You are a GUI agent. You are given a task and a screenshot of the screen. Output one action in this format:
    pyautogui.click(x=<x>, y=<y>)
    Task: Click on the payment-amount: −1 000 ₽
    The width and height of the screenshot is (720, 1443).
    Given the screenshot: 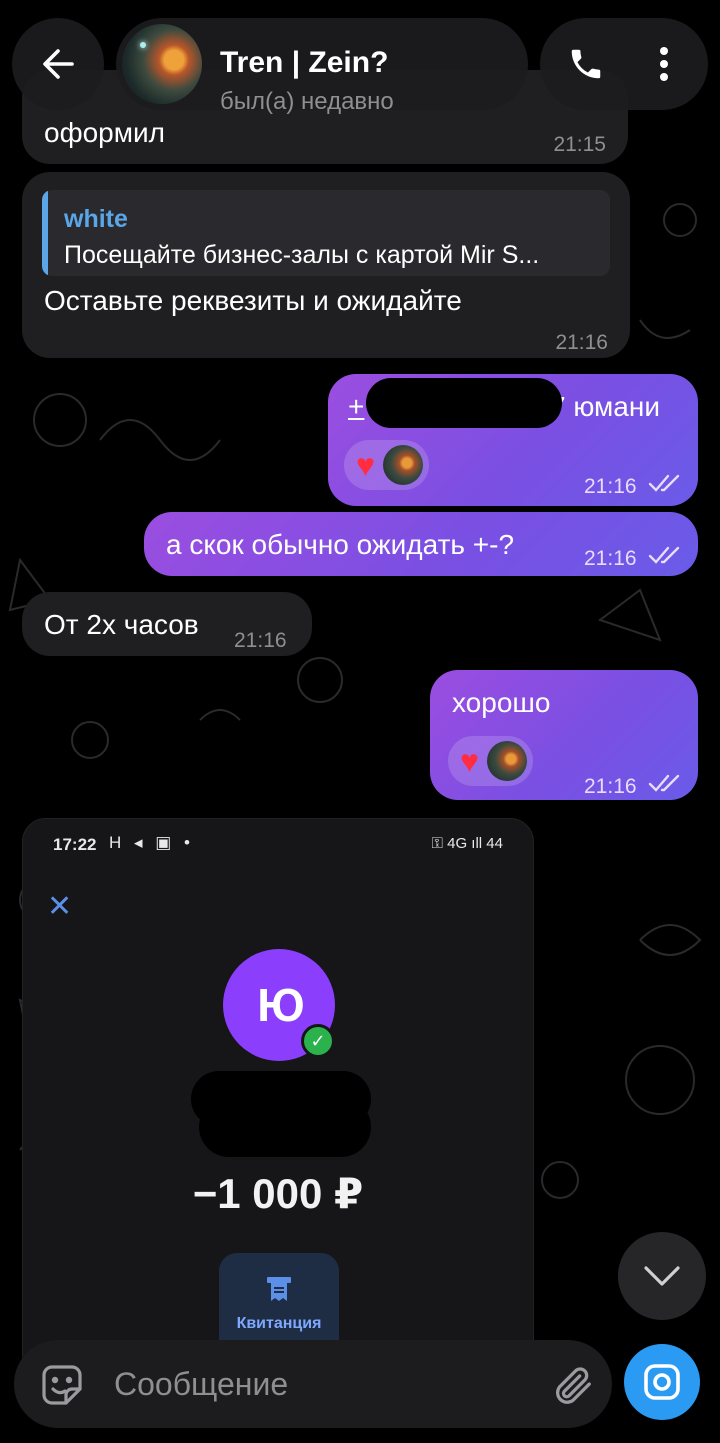 What is the action you would take?
    pyautogui.click(x=278, y=1193)
    